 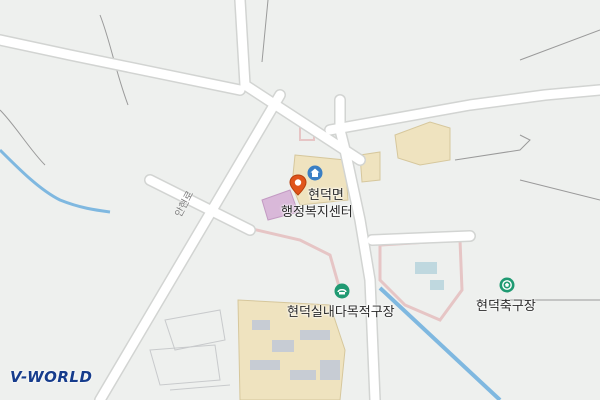 I want to click on soccer-field-label: 현덕축구장, so click(x=506, y=306).